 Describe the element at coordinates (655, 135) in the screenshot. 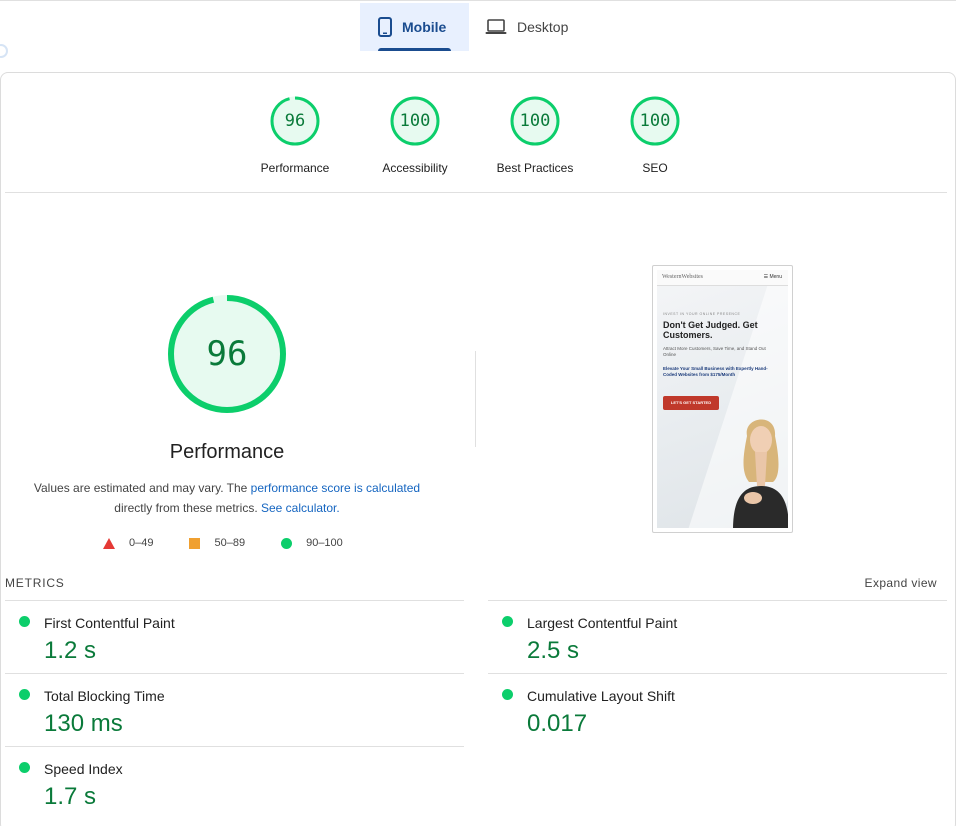

I see `category-gauge-seo: 100 SEO` at that location.